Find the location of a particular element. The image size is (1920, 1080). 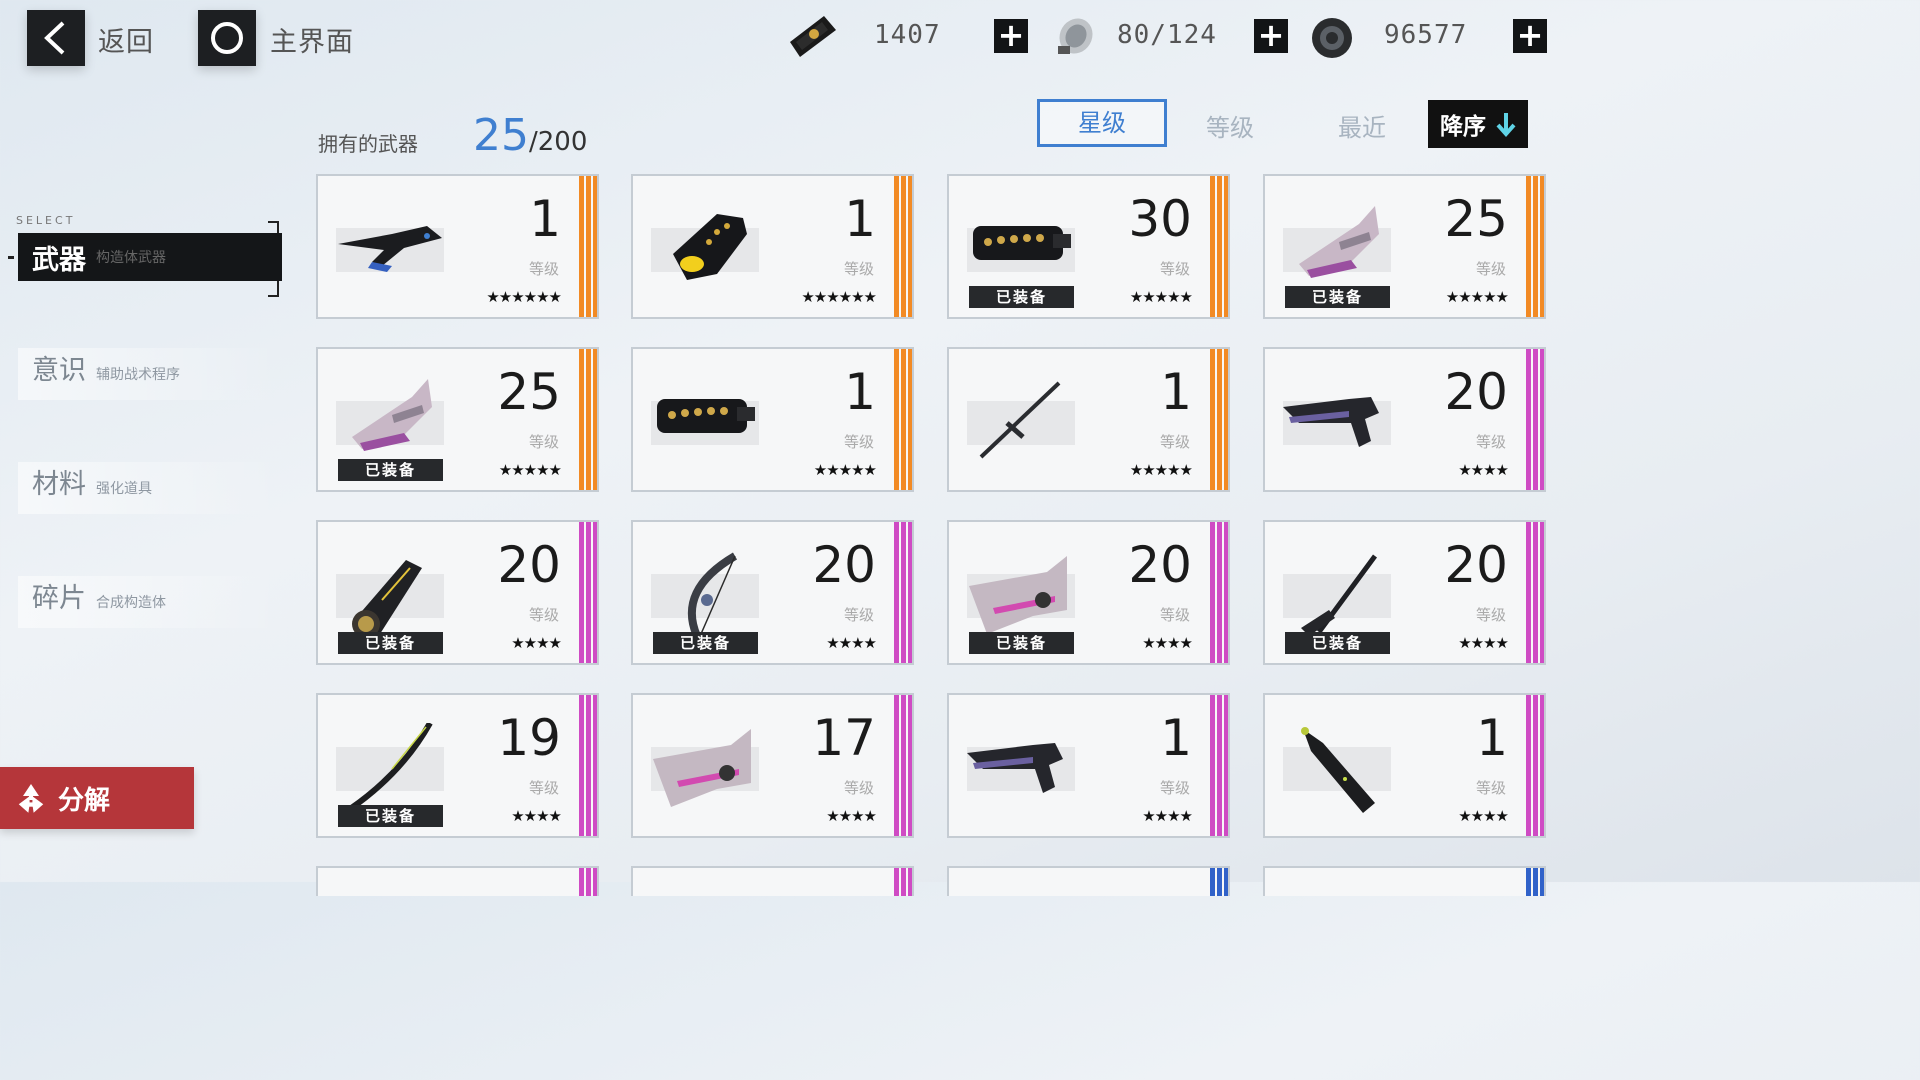

menu-item-fragments: 碎片 合成构造体 is located at coordinates (150, 602).